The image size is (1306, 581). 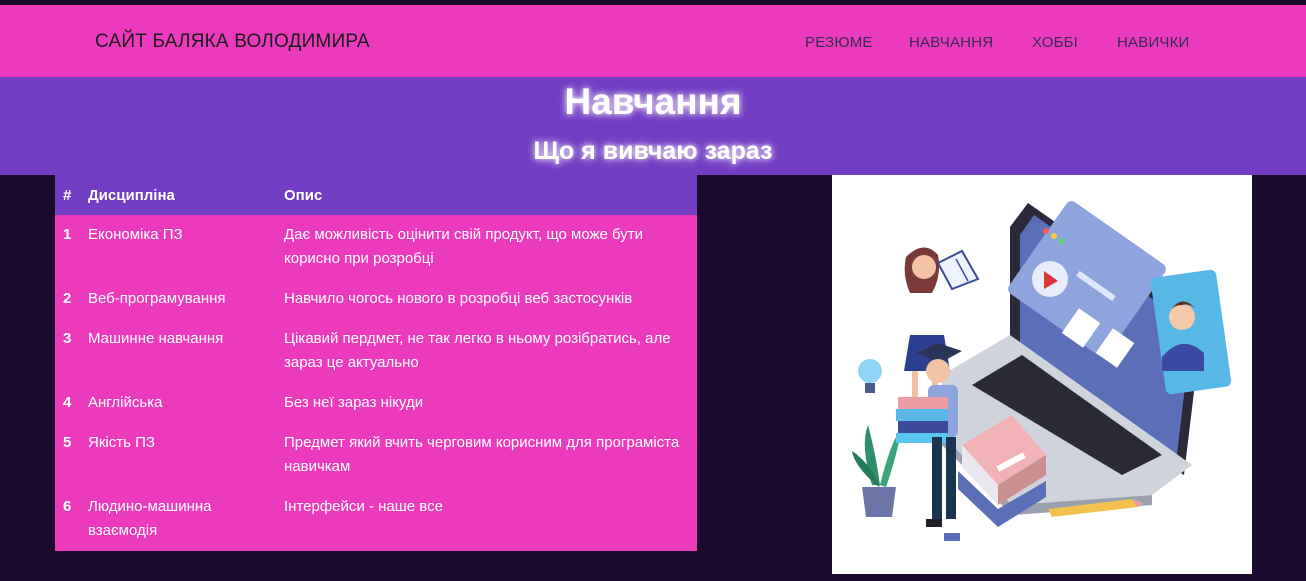 What do you see at coordinates (376, 195) in the screenshot?
I see `table-header-row: # Дисципліна Опис` at bounding box center [376, 195].